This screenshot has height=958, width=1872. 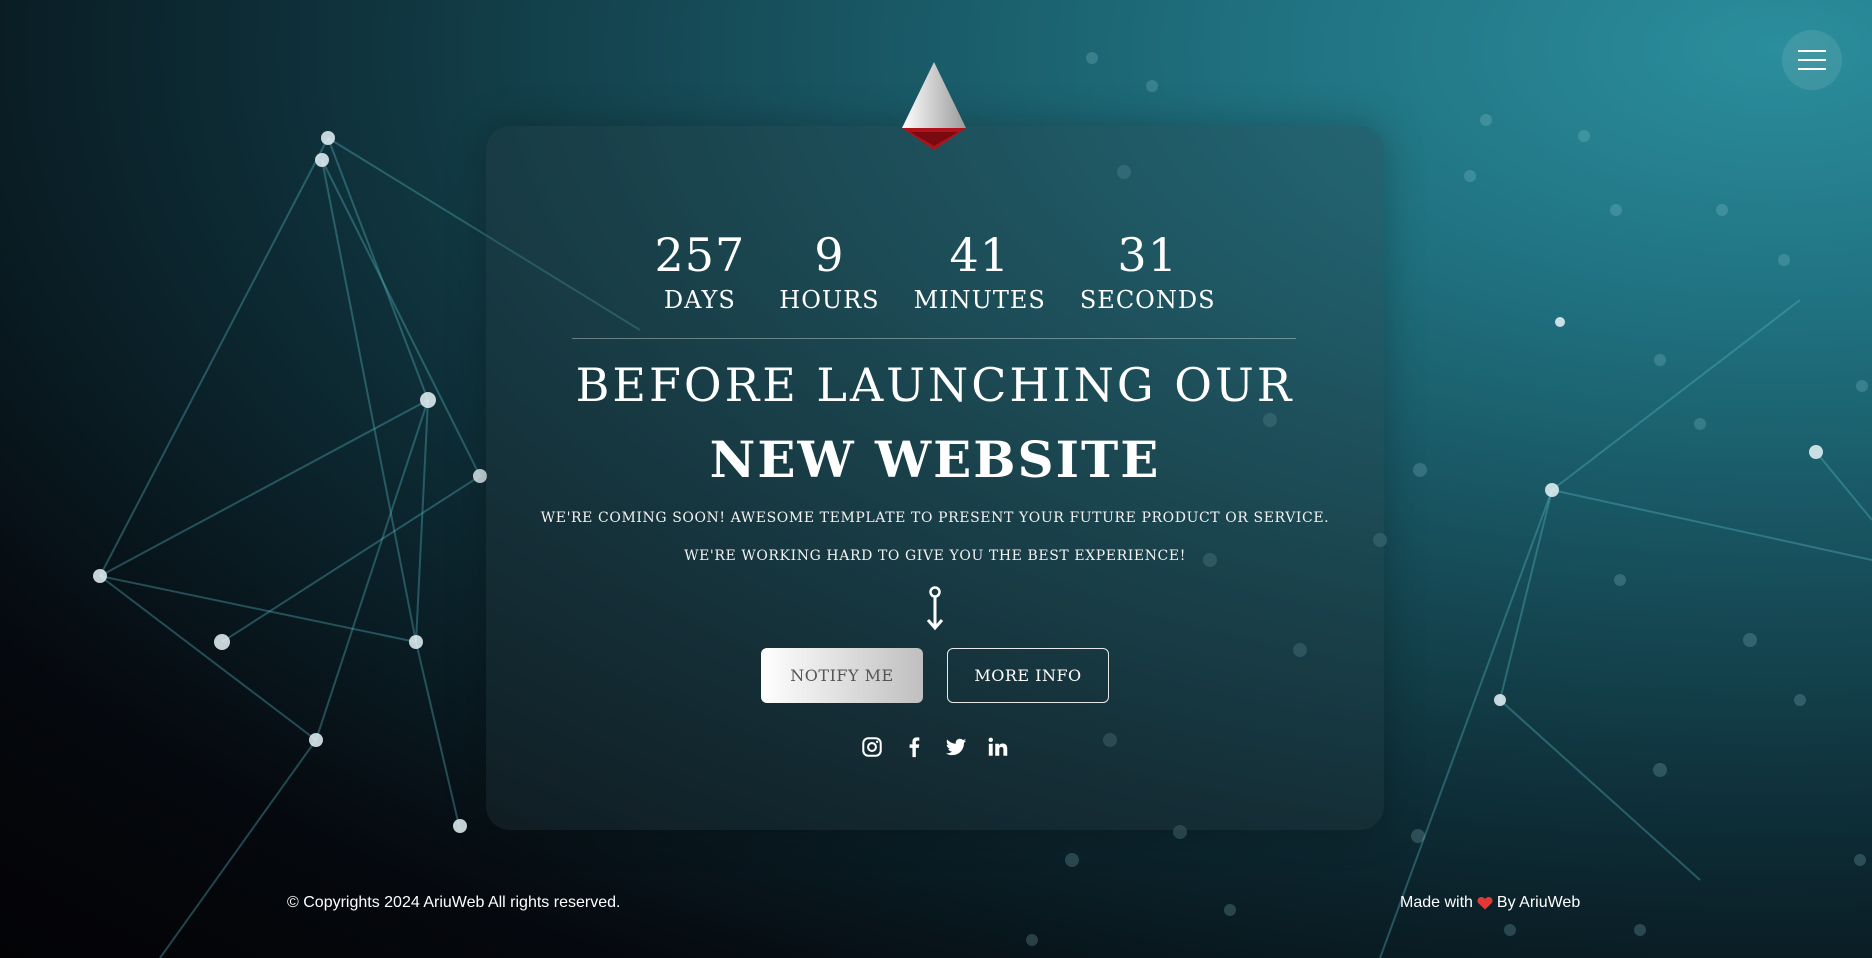 What do you see at coordinates (935, 385) in the screenshot?
I see `headline-line-1: BEFORE LAUNCHING OUR` at bounding box center [935, 385].